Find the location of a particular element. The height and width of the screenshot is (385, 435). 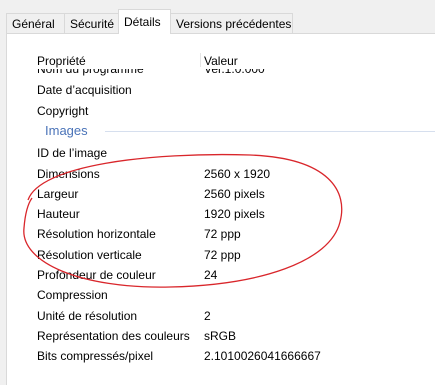

list-item: Date d’acquisition is located at coordinates (231, 90).